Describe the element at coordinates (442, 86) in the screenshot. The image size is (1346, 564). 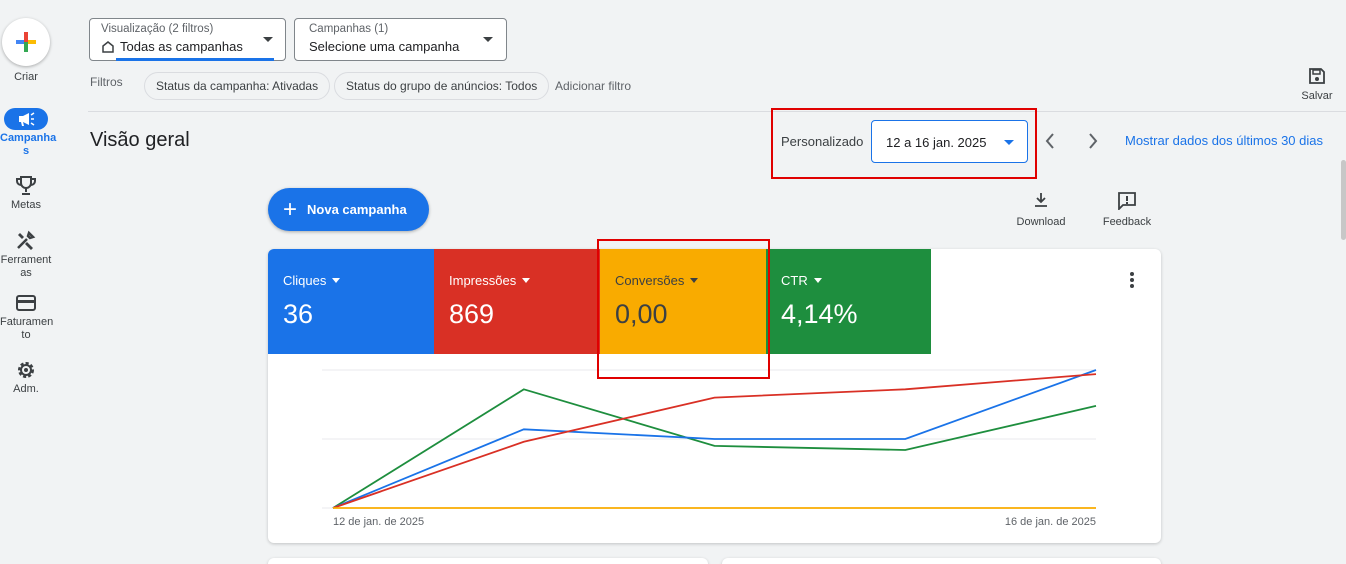
I see `filter-chip-adgroup-status: Status do grupo de anúncios: Todos` at that location.